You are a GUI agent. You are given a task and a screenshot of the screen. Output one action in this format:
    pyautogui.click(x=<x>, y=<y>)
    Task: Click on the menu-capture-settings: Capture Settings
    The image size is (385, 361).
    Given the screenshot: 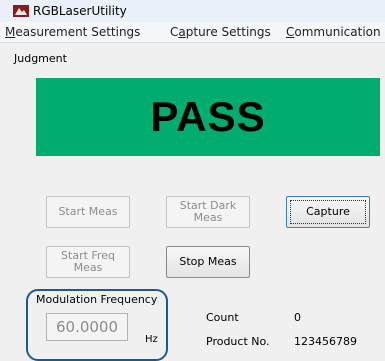 What is the action you would take?
    pyautogui.click(x=220, y=32)
    